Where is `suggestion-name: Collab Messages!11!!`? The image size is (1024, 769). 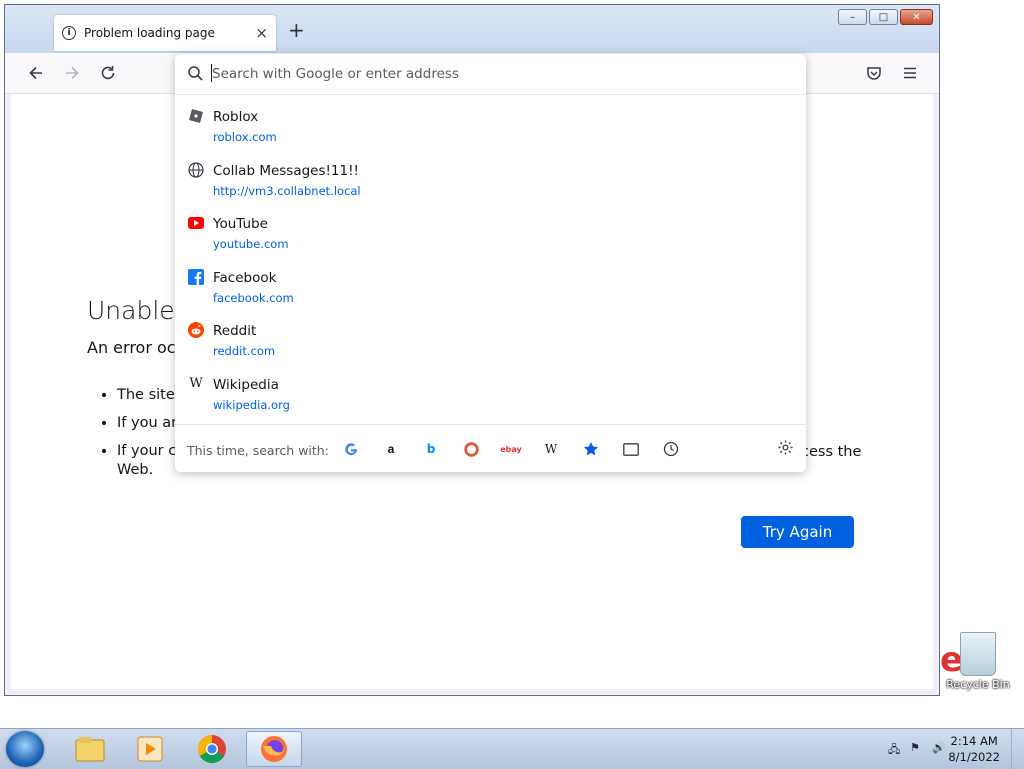
suggestion-name: Collab Messages!11!! is located at coordinates (286, 170).